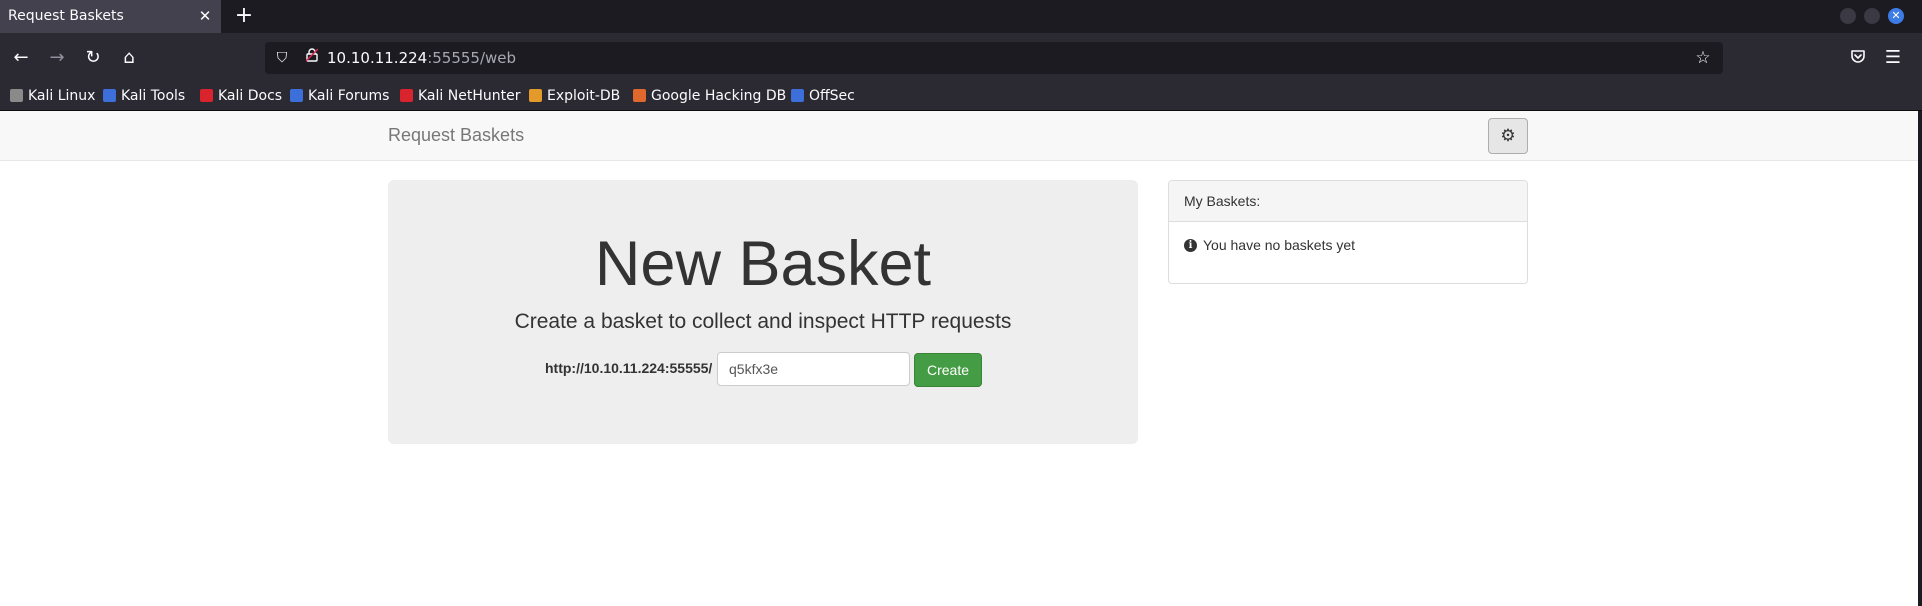  I want to click on lock-icon, so click(312, 55).